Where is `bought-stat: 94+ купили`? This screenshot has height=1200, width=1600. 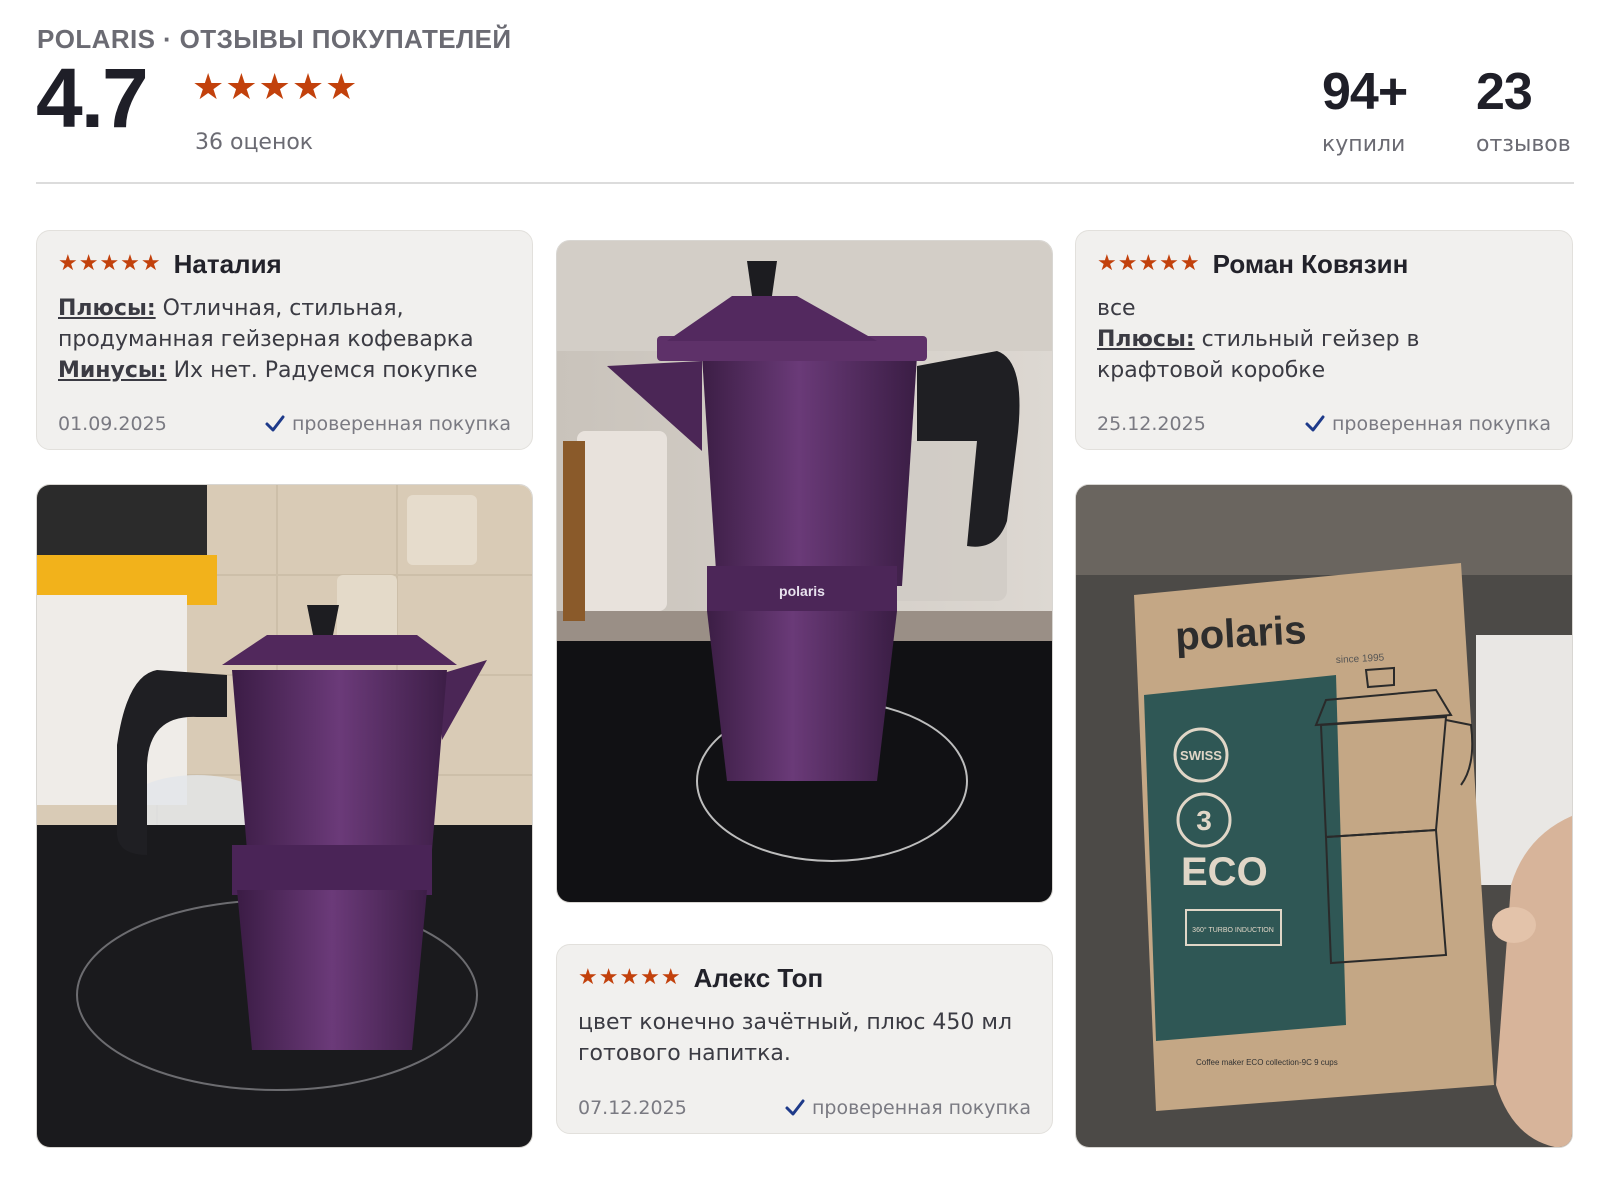
bought-stat: 94+ купили is located at coordinates (1365, 110).